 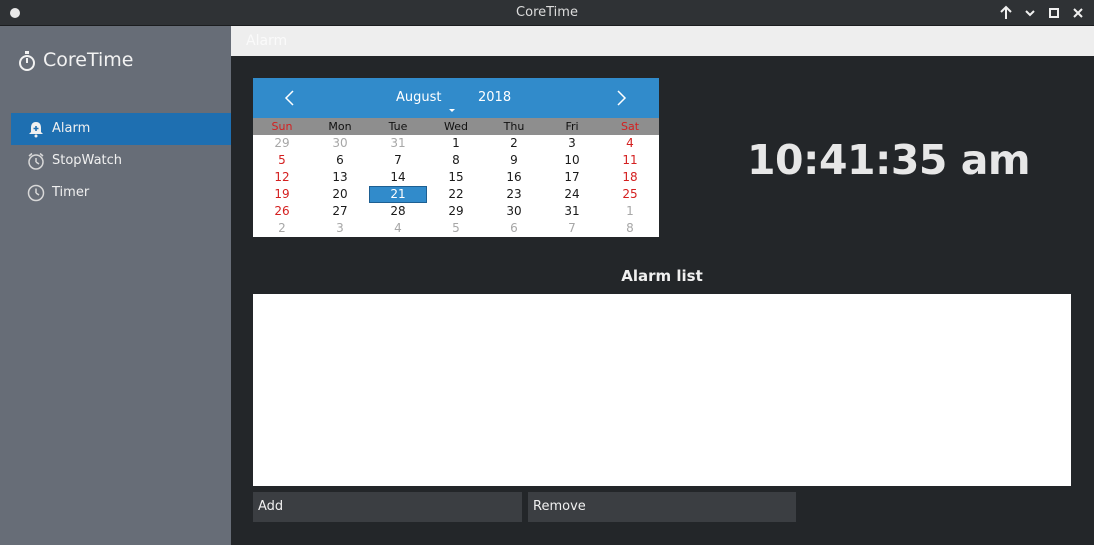 I want to click on close-button, so click(x=1078, y=13).